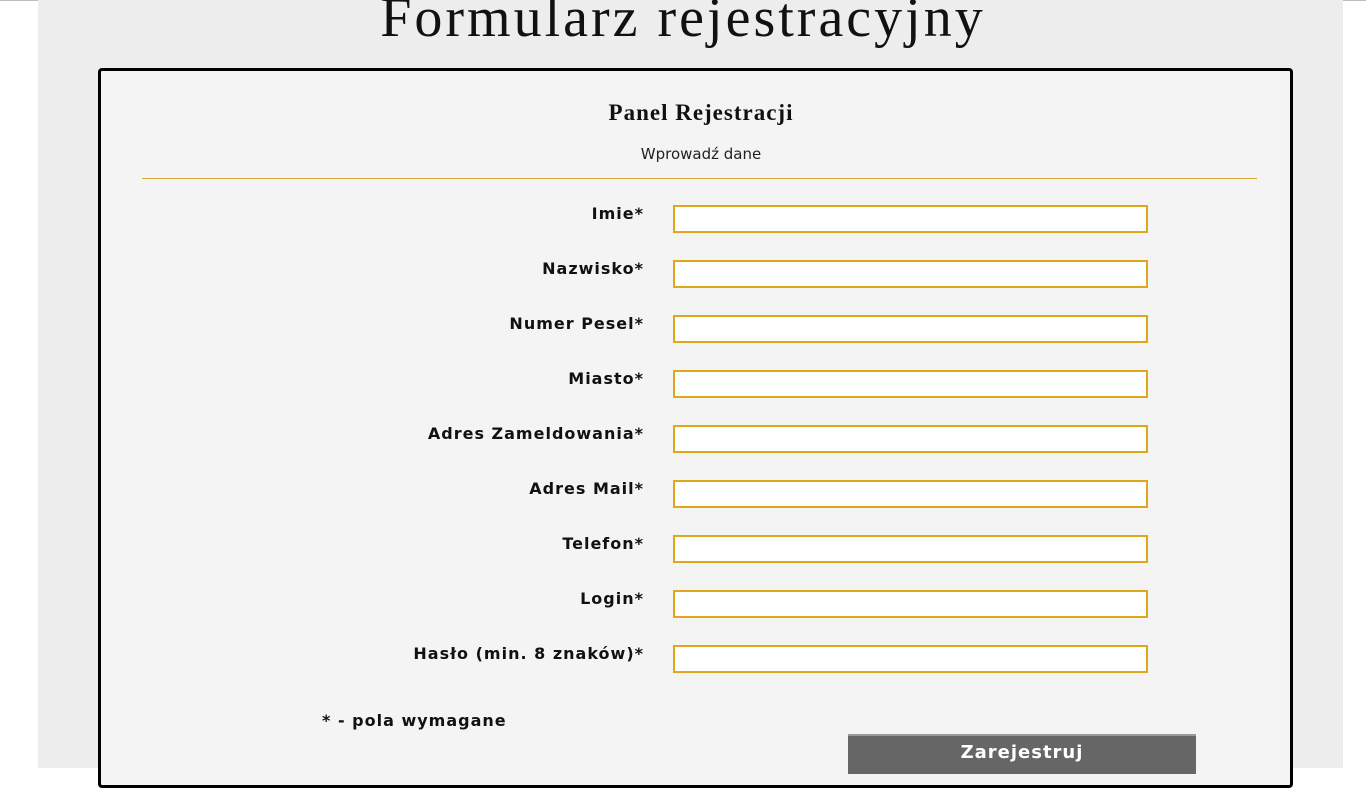 Image resolution: width=1366 pixels, height=788 pixels. I want to click on panel-divider, so click(699, 178).